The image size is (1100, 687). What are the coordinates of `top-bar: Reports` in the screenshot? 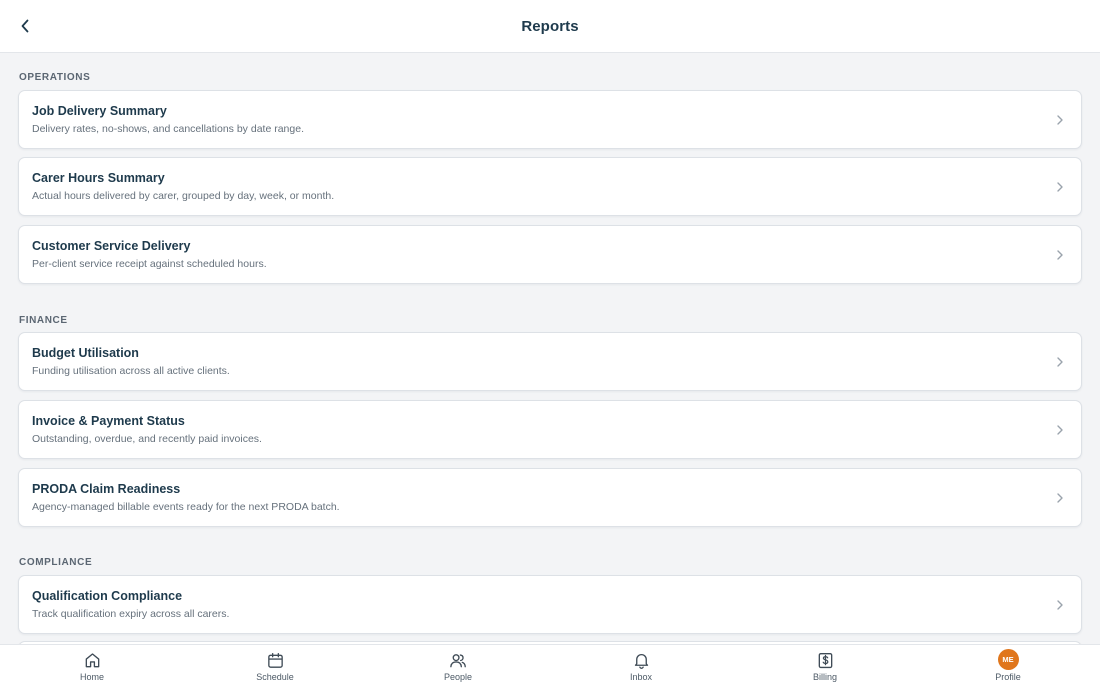 It's located at (550, 26).